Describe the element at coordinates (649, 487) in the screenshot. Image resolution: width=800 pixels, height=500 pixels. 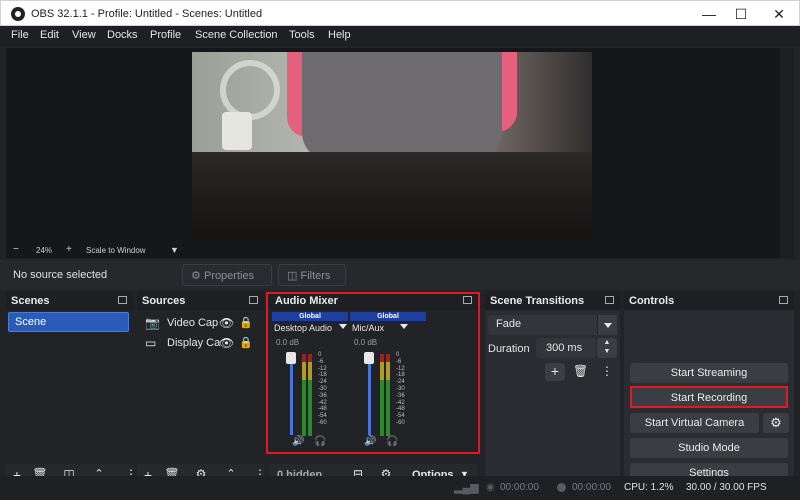
I see `cpu-usage: CPU: 1.2%` at that location.